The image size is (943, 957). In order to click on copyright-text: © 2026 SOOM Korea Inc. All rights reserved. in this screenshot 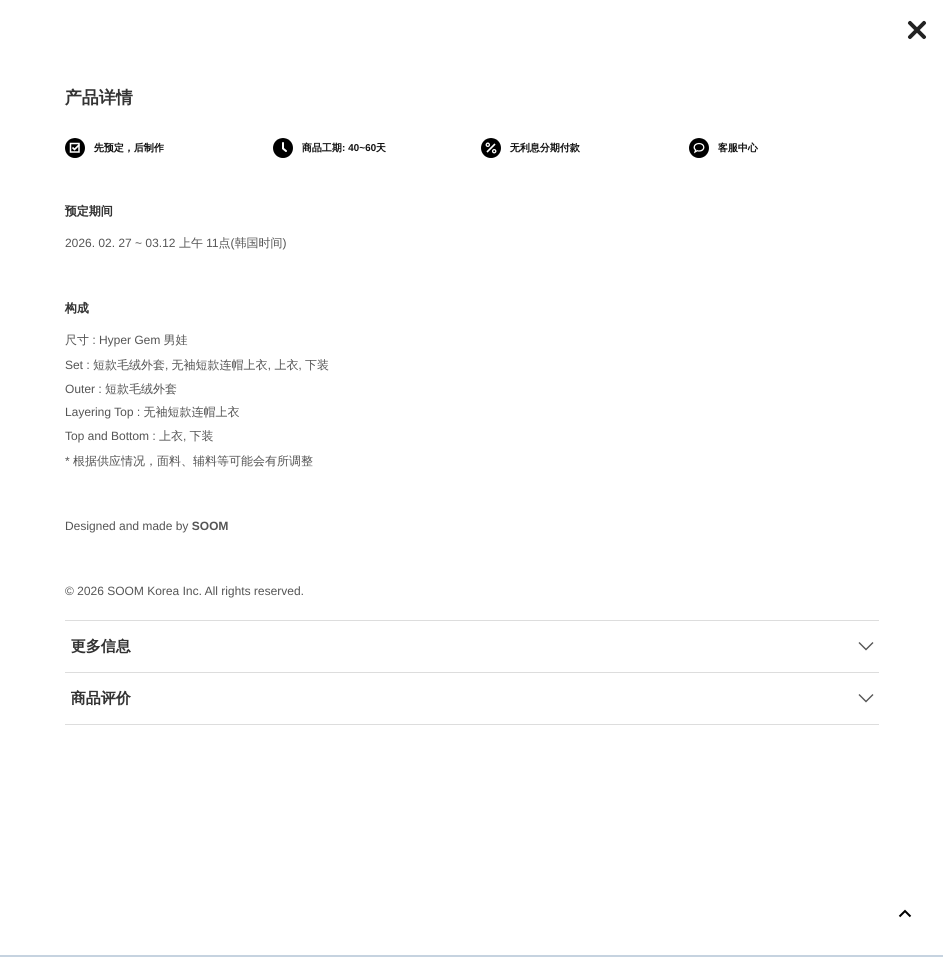, I will do `click(185, 590)`.